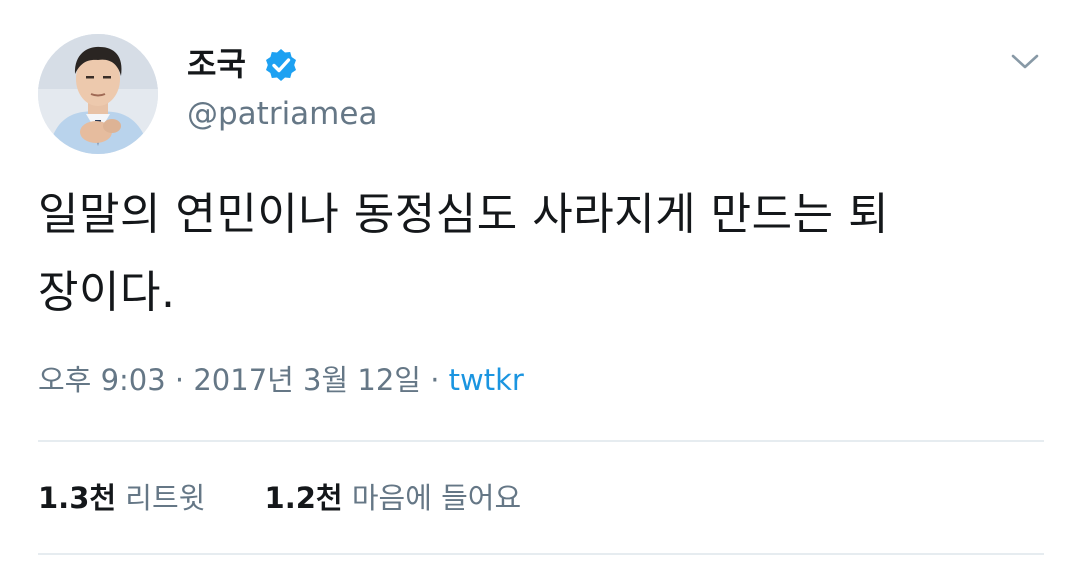 Image resolution: width=1080 pixels, height=565 pixels. What do you see at coordinates (121, 498) in the screenshot?
I see `retweets-stat: 1.3천 리트윗` at bounding box center [121, 498].